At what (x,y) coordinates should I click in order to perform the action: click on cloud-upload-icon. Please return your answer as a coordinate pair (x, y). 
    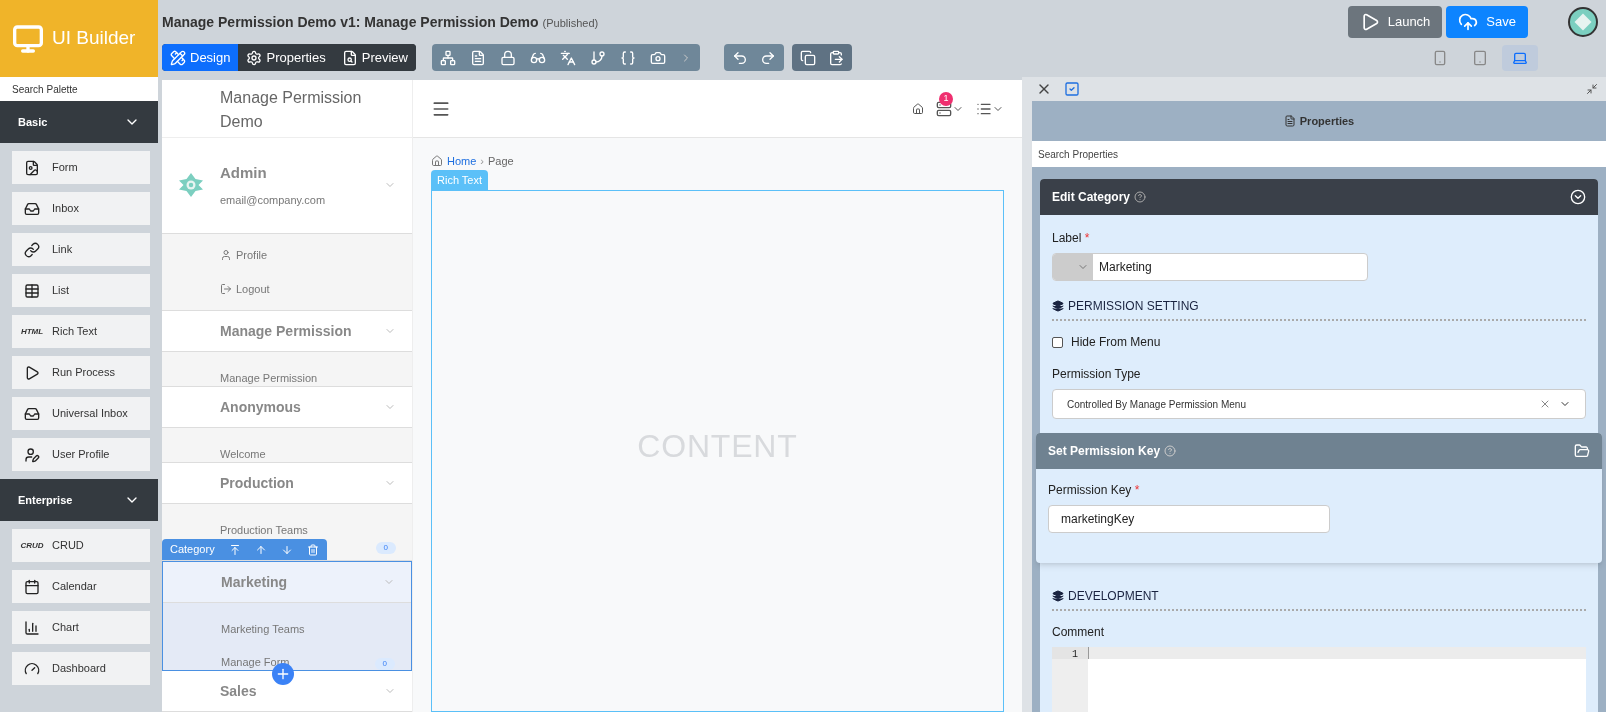
    Looking at the image, I should click on (1468, 22).